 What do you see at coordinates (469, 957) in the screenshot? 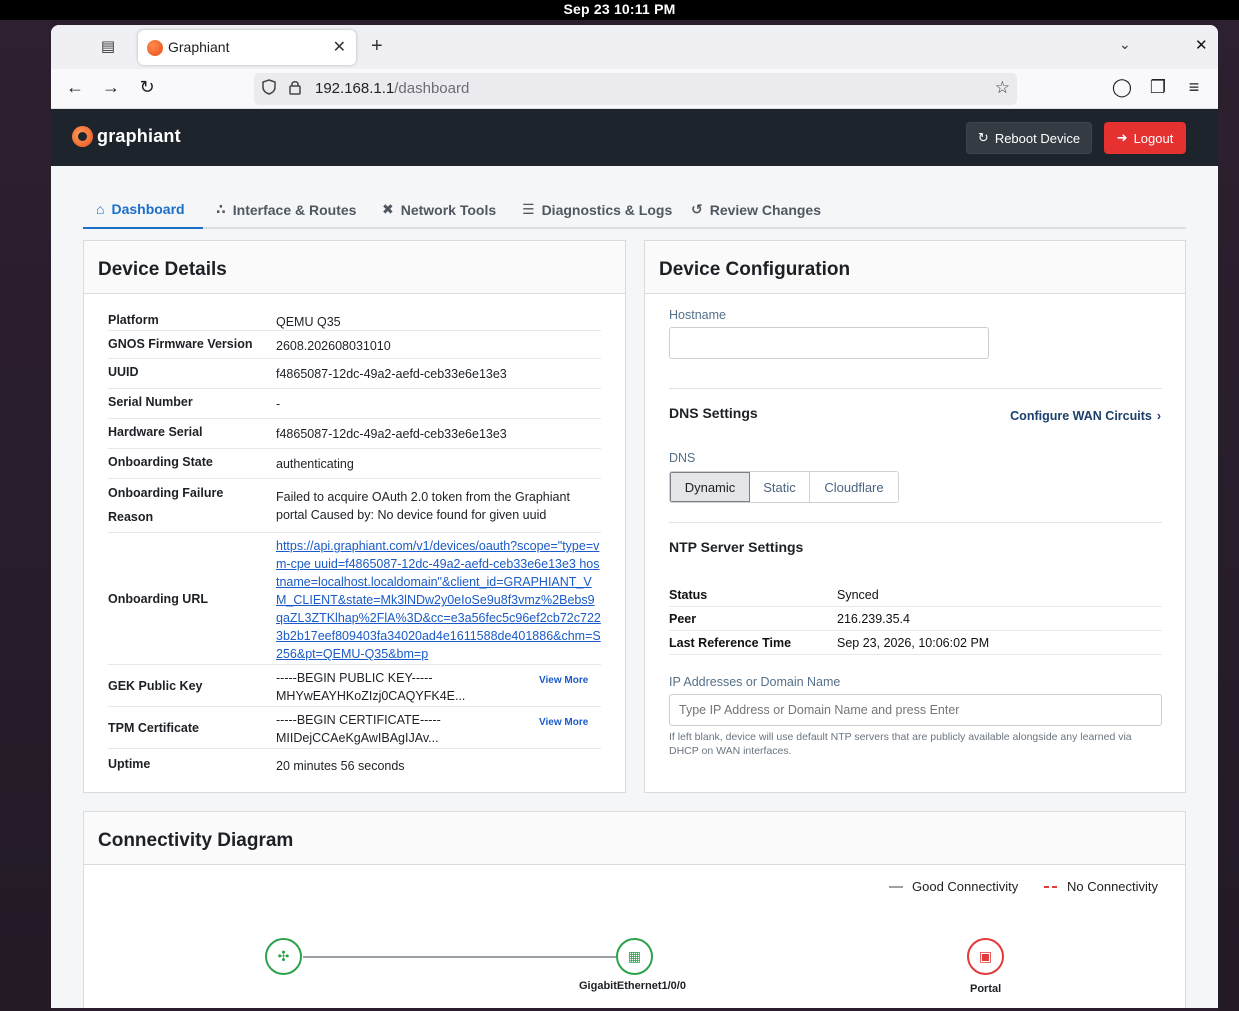
I see `connection-line` at bounding box center [469, 957].